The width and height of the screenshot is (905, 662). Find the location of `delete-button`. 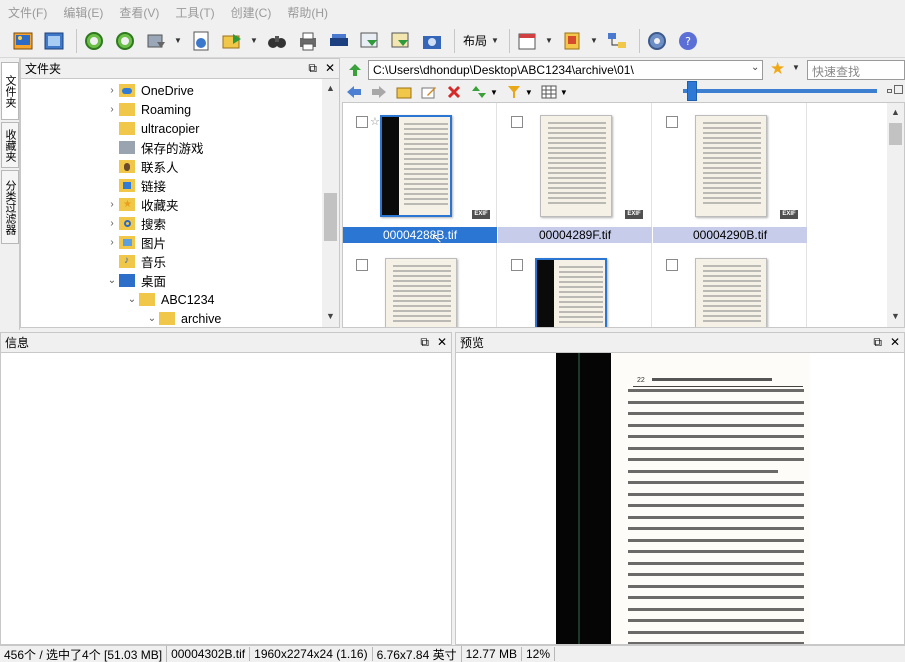

delete-button is located at coordinates (454, 92).